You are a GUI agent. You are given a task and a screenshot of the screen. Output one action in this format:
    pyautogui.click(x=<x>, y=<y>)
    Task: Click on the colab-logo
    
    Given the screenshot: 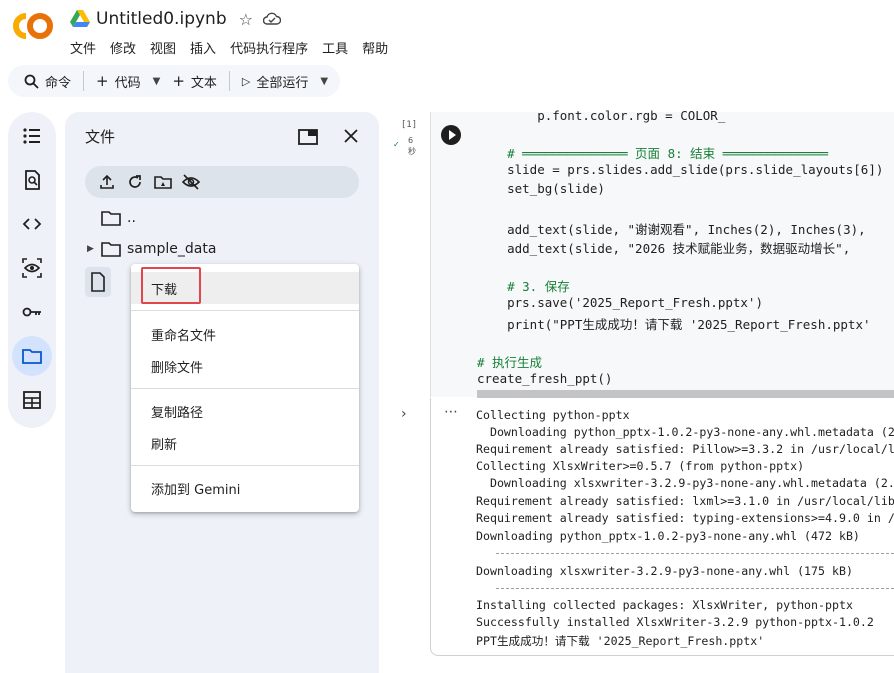 What is the action you would take?
    pyautogui.click(x=33, y=26)
    